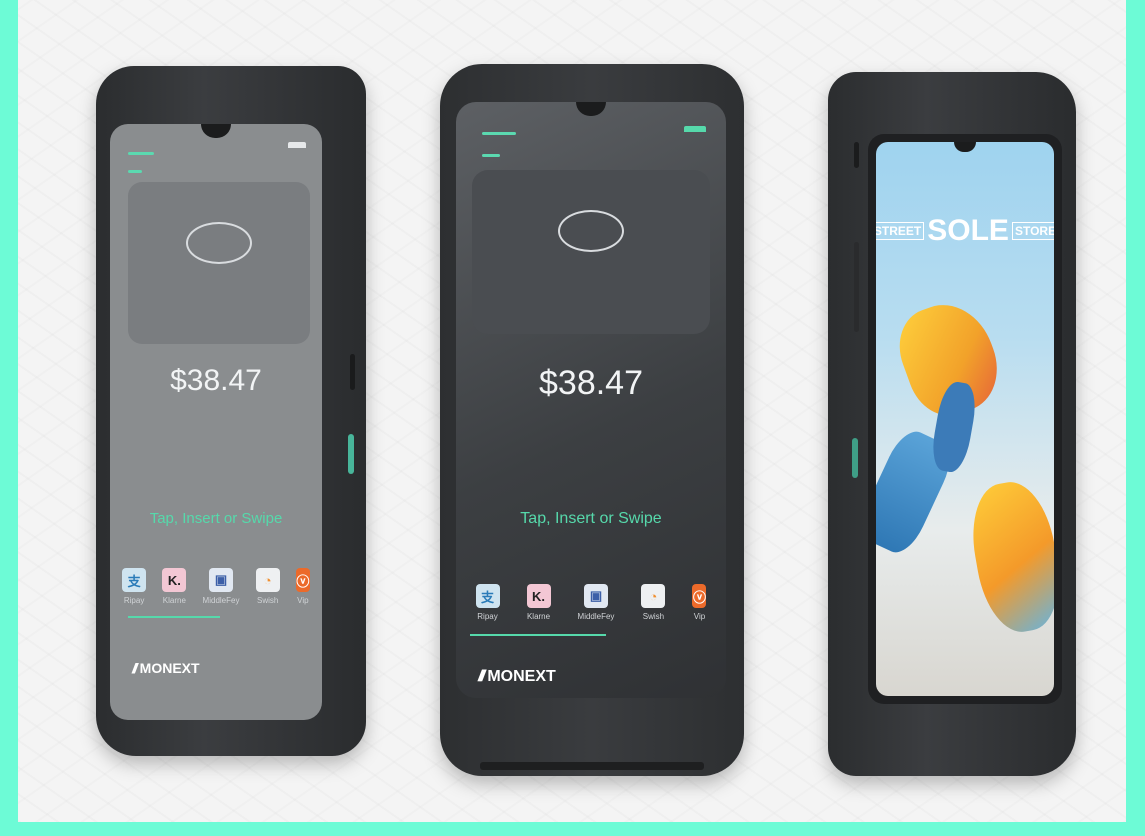 The height and width of the screenshot is (836, 1145). What do you see at coordinates (856, 287) in the screenshot?
I see `volume-button` at bounding box center [856, 287].